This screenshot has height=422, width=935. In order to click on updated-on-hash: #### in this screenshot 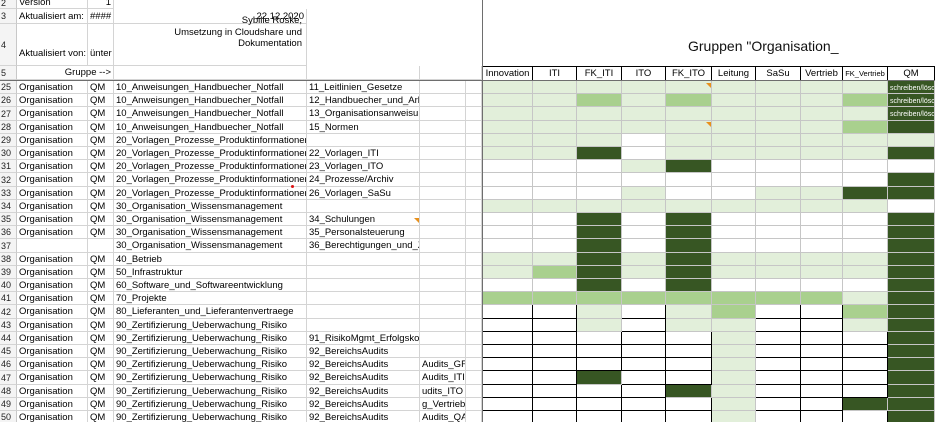, I will do `click(101, 16)`.